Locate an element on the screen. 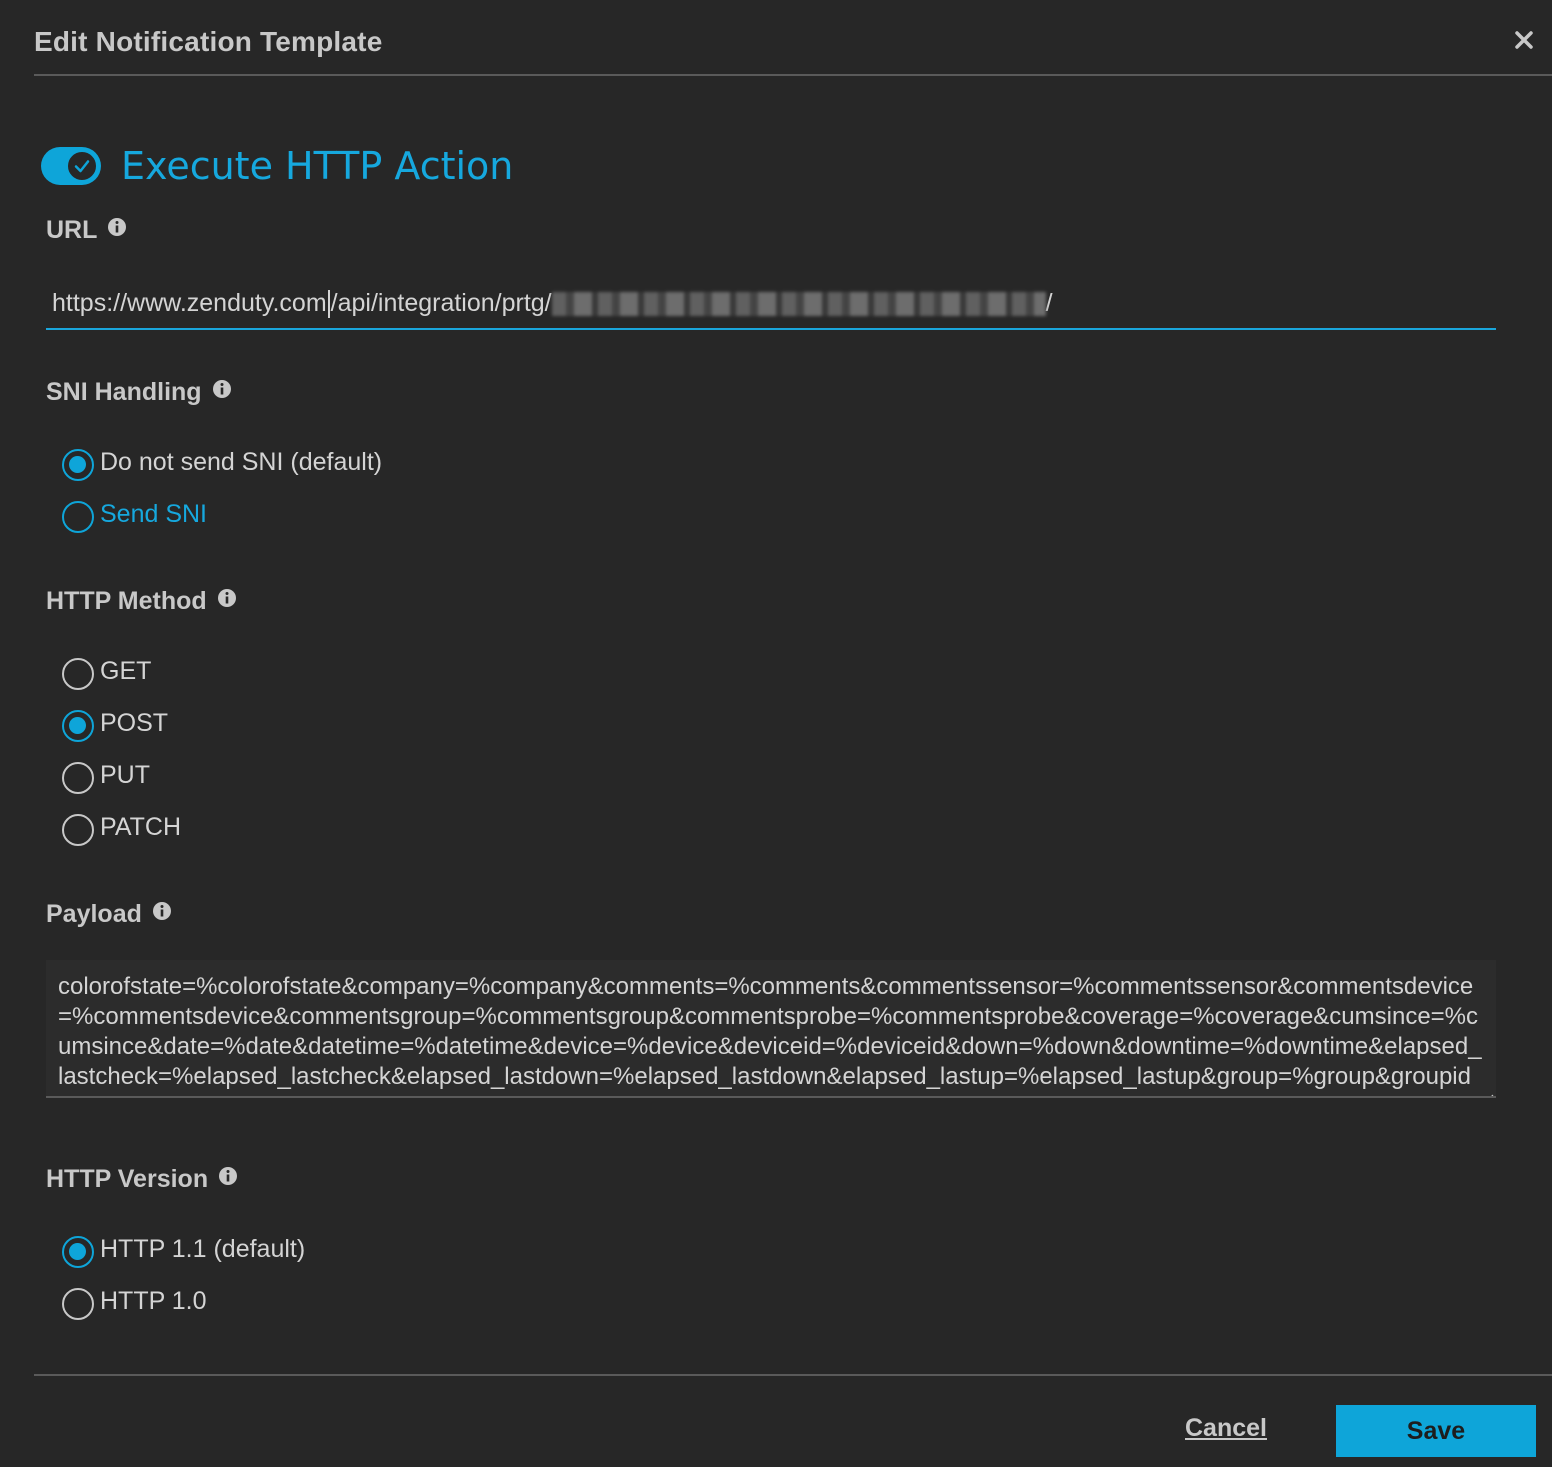 This screenshot has width=1552, height=1467. radio-method-post: POST is located at coordinates (115, 723).